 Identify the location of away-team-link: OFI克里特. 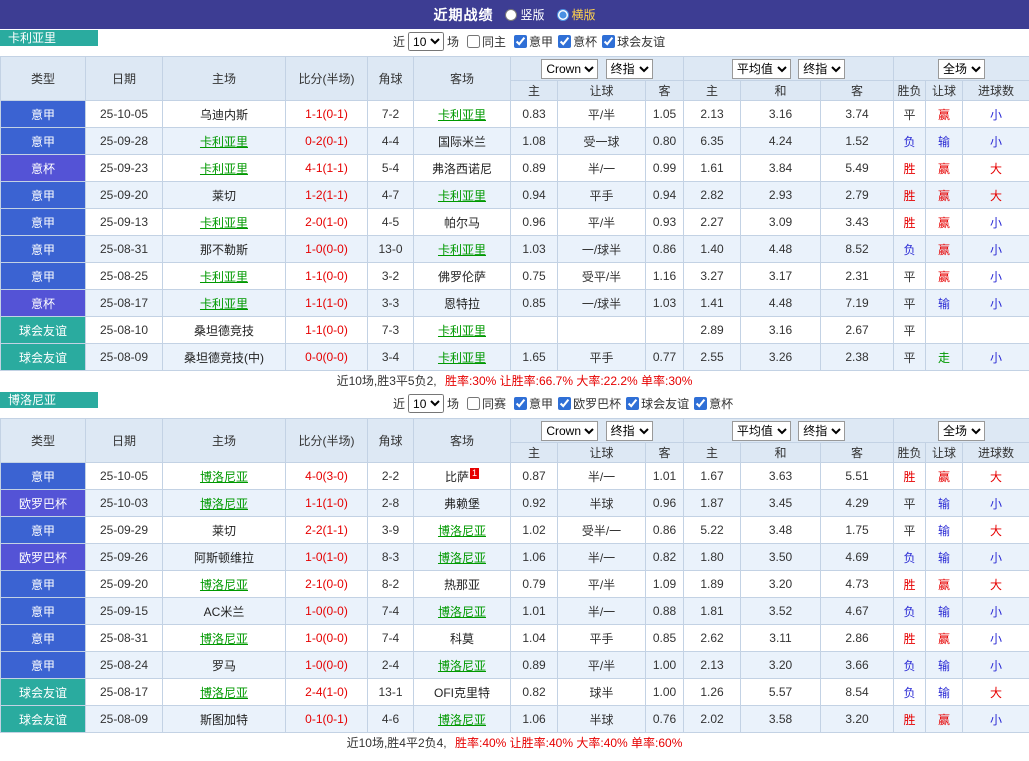
(462, 692).